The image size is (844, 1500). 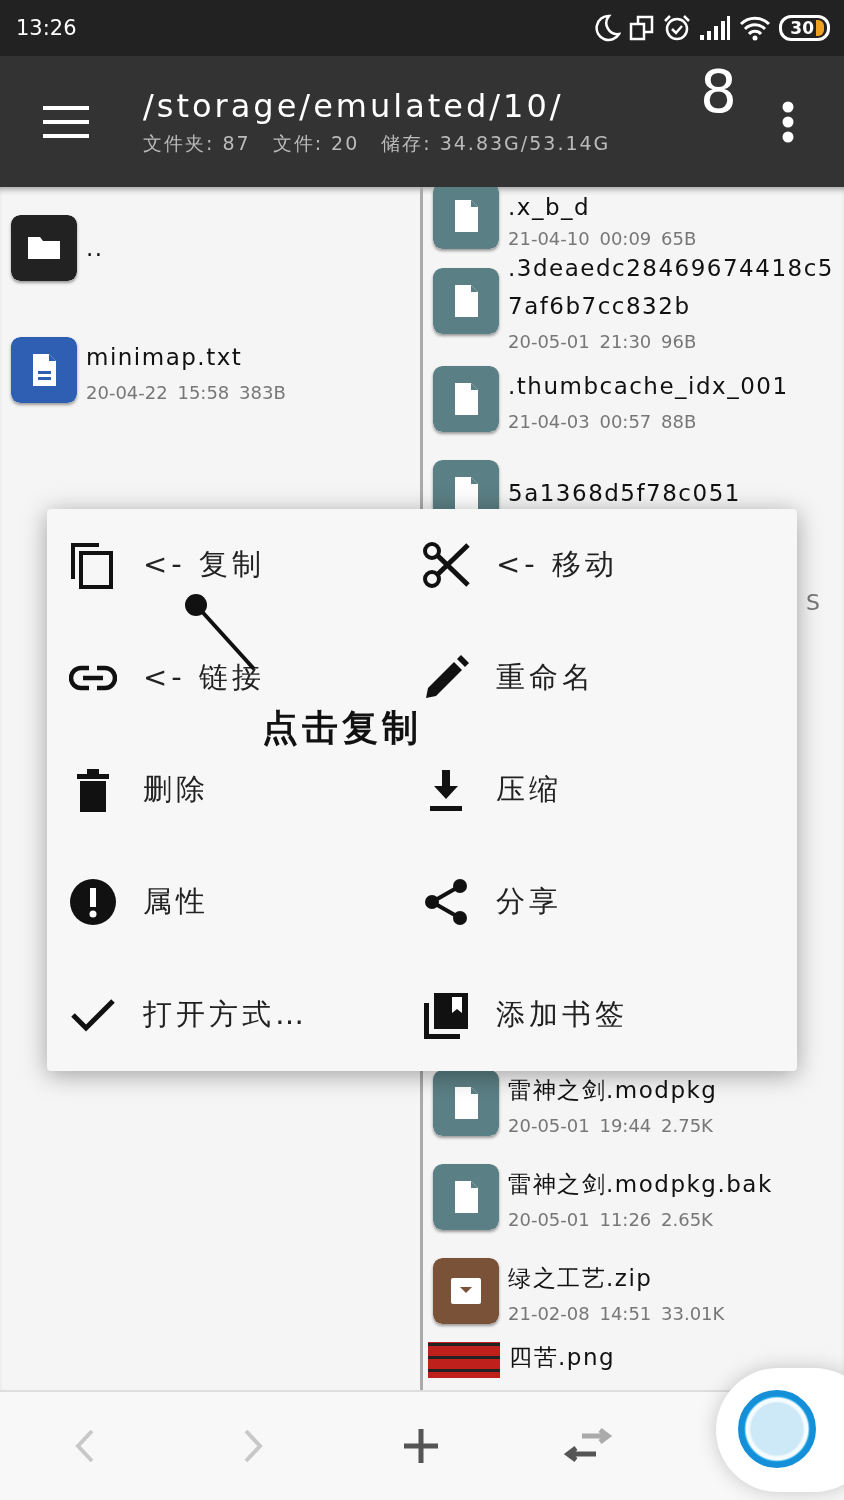 What do you see at coordinates (446, 565) in the screenshot?
I see `scissors-icon` at bounding box center [446, 565].